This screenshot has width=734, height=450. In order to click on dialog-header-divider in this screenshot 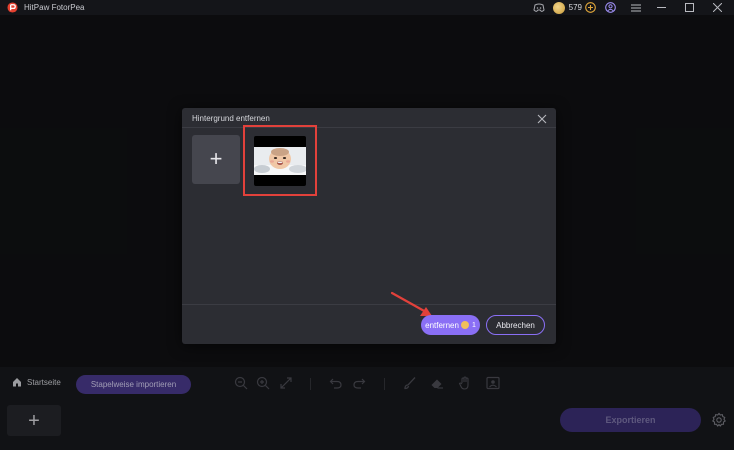, I will do `click(369, 127)`.